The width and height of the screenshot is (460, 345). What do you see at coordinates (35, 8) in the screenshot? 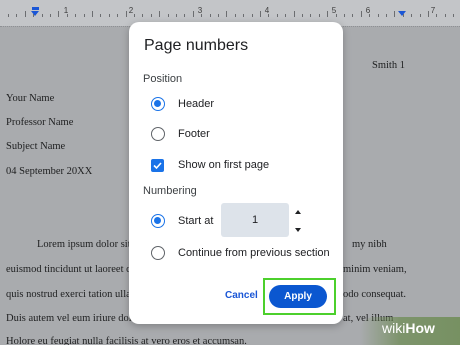
I see `first-line-indent-marker` at bounding box center [35, 8].